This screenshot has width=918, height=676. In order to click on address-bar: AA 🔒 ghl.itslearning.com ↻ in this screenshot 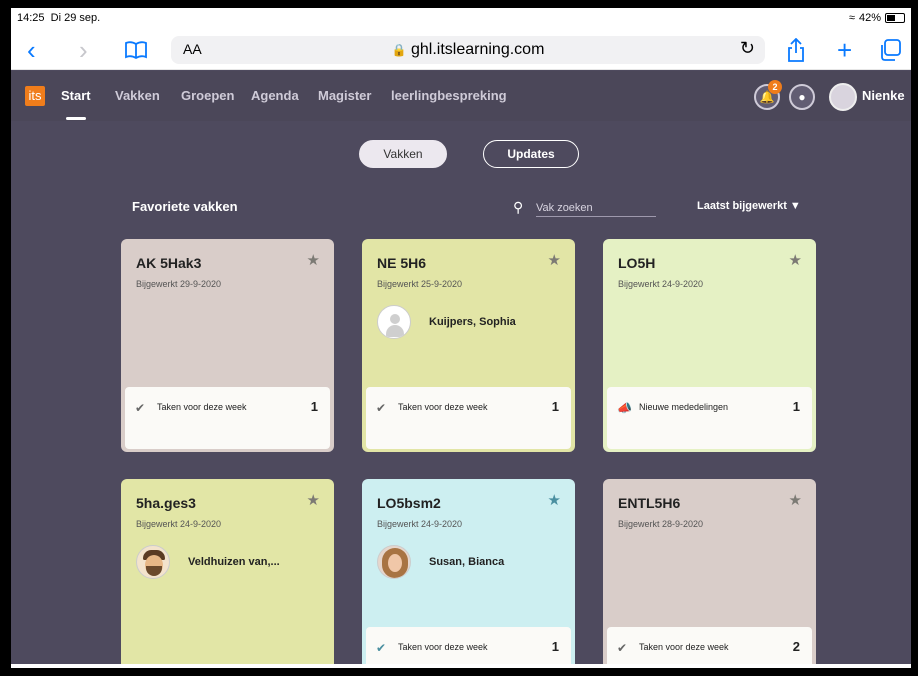, I will do `click(468, 50)`.